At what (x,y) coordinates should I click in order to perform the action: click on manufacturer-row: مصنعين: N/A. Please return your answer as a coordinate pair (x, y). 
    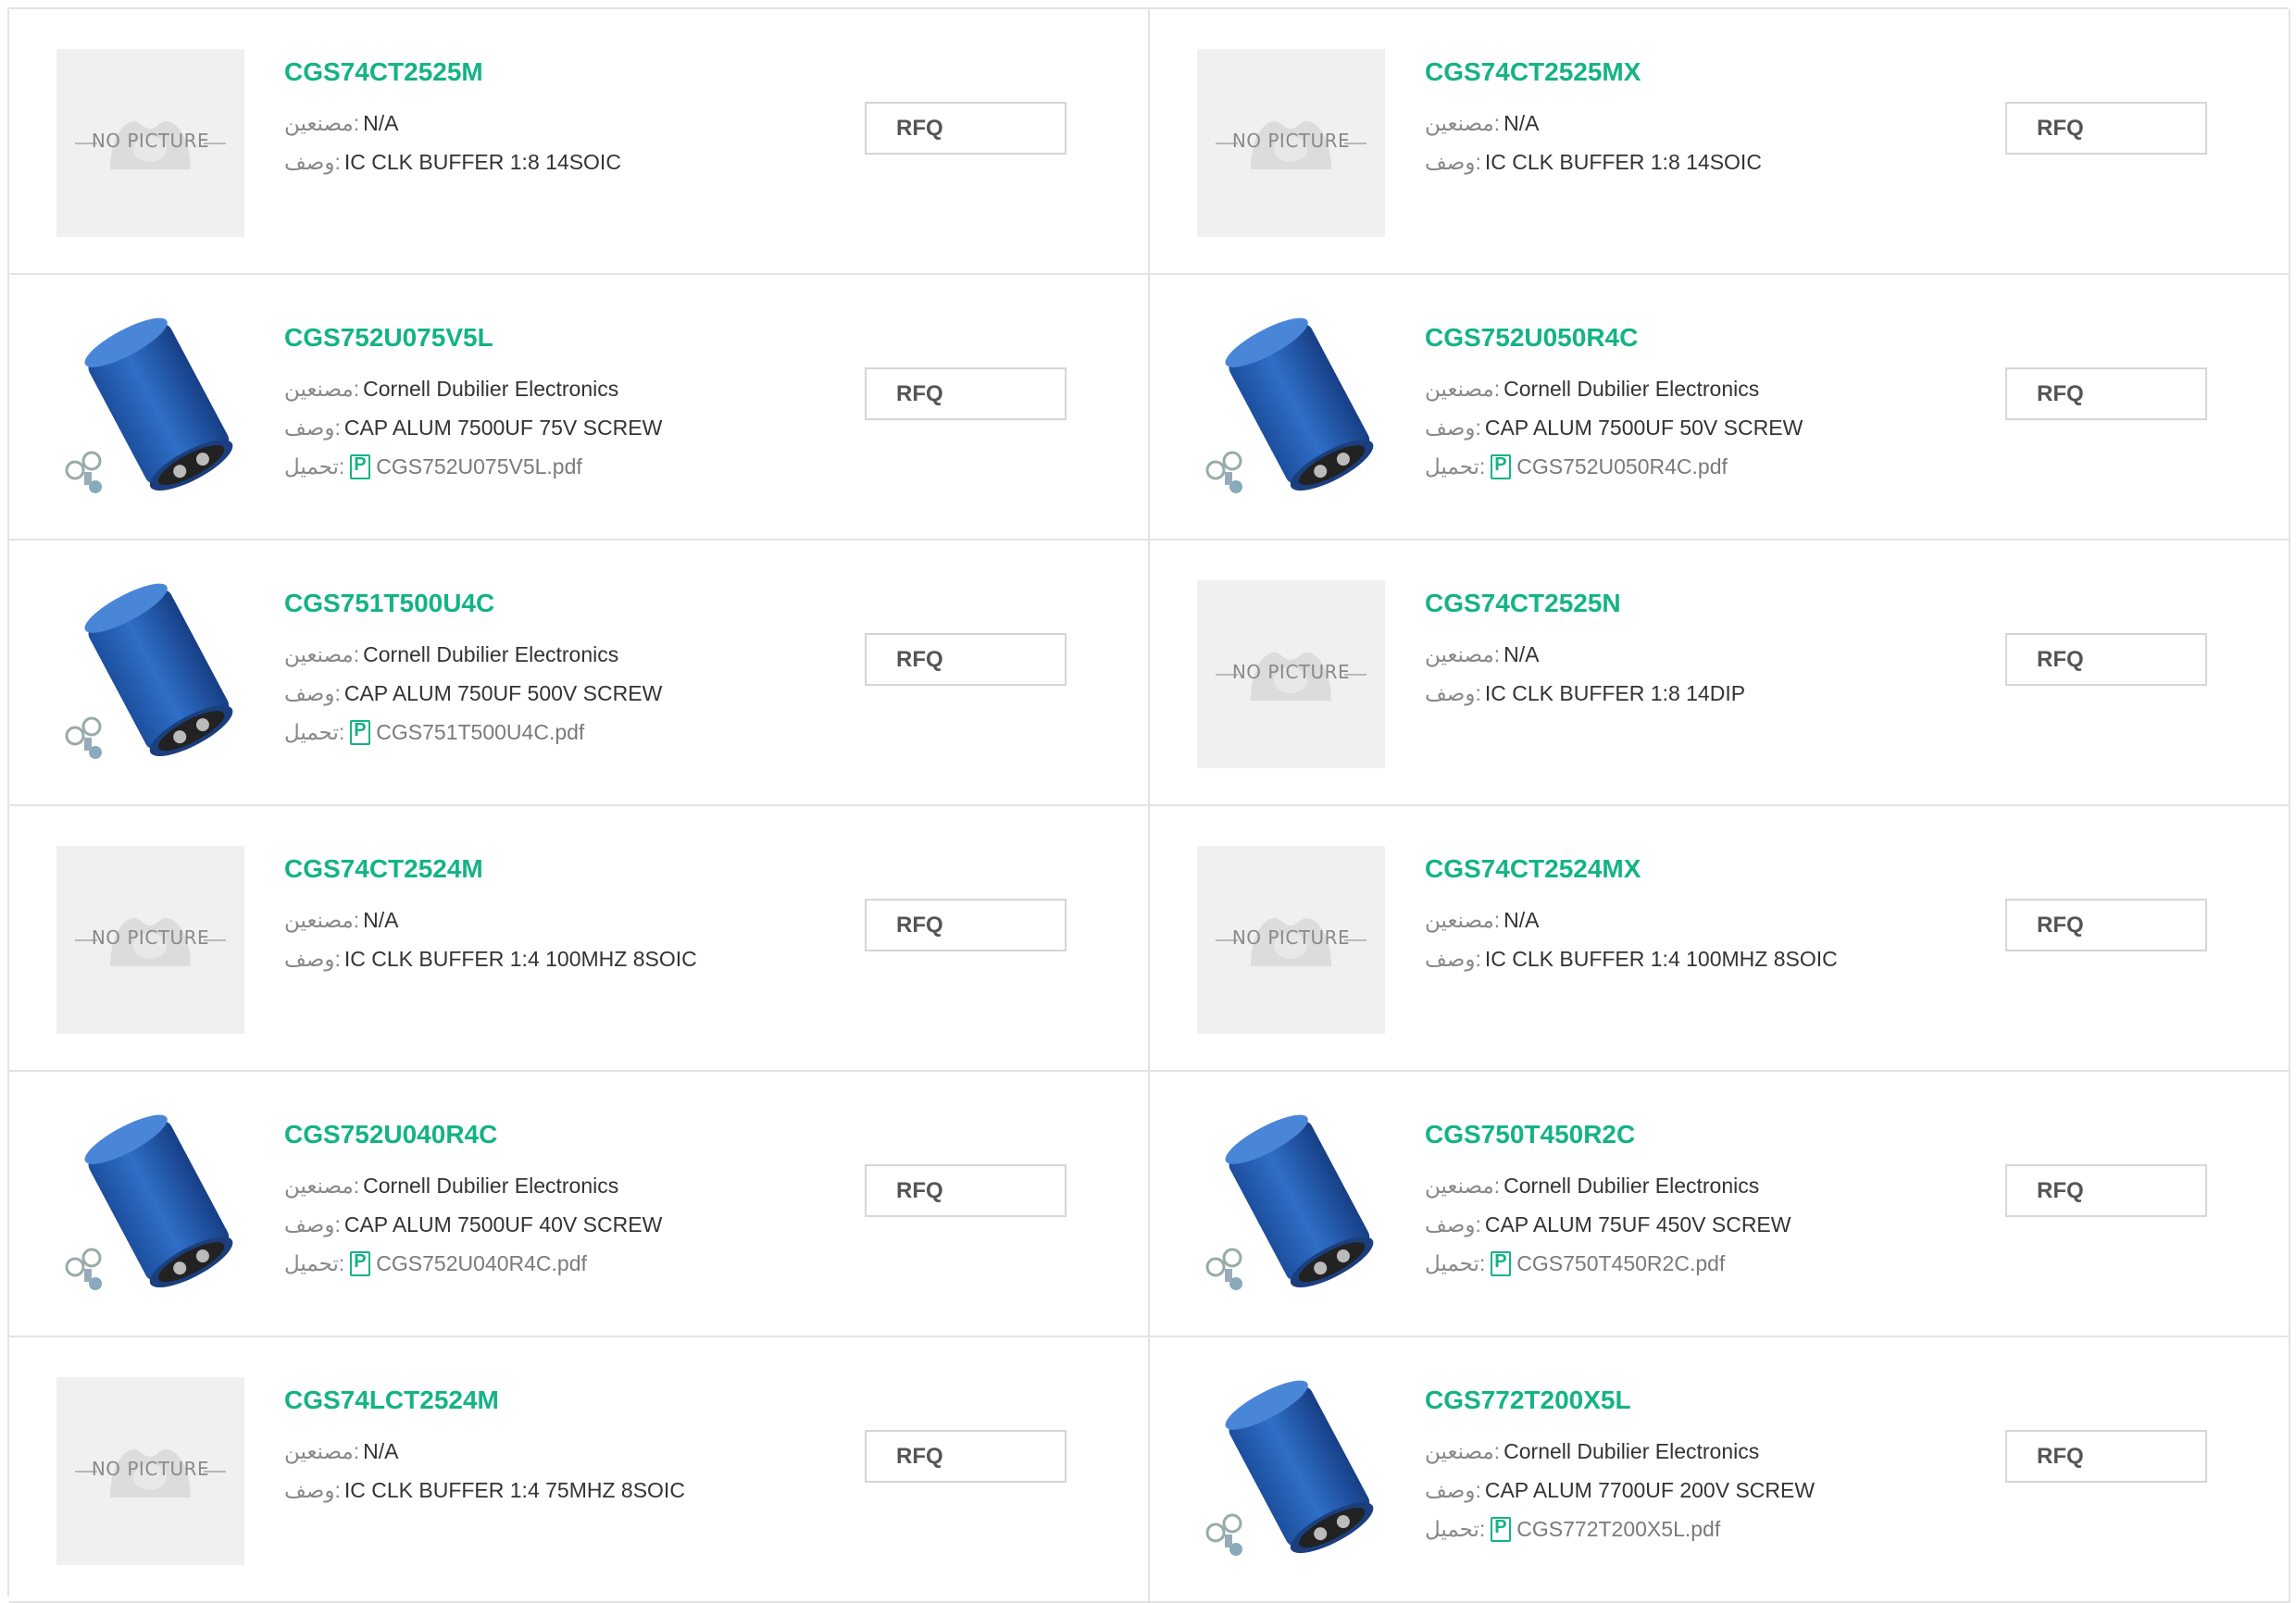
    Looking at the image, I should click on (1482, 123).